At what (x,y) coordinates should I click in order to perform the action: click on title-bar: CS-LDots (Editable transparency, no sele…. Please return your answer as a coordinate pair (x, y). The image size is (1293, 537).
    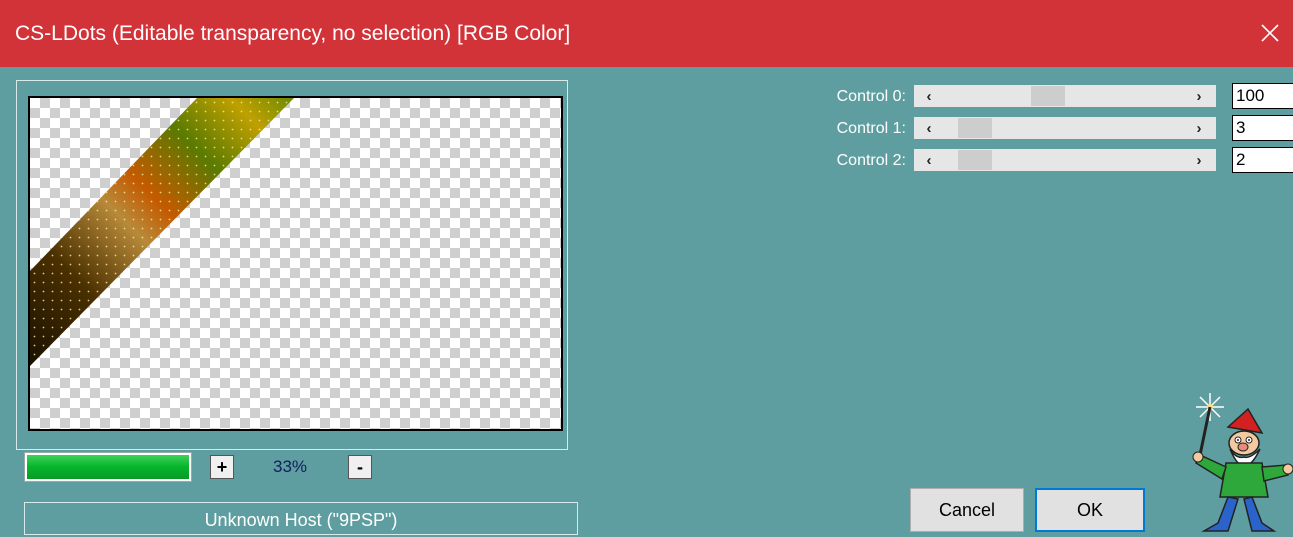
    Looking at the image, I should click on (646, 33).